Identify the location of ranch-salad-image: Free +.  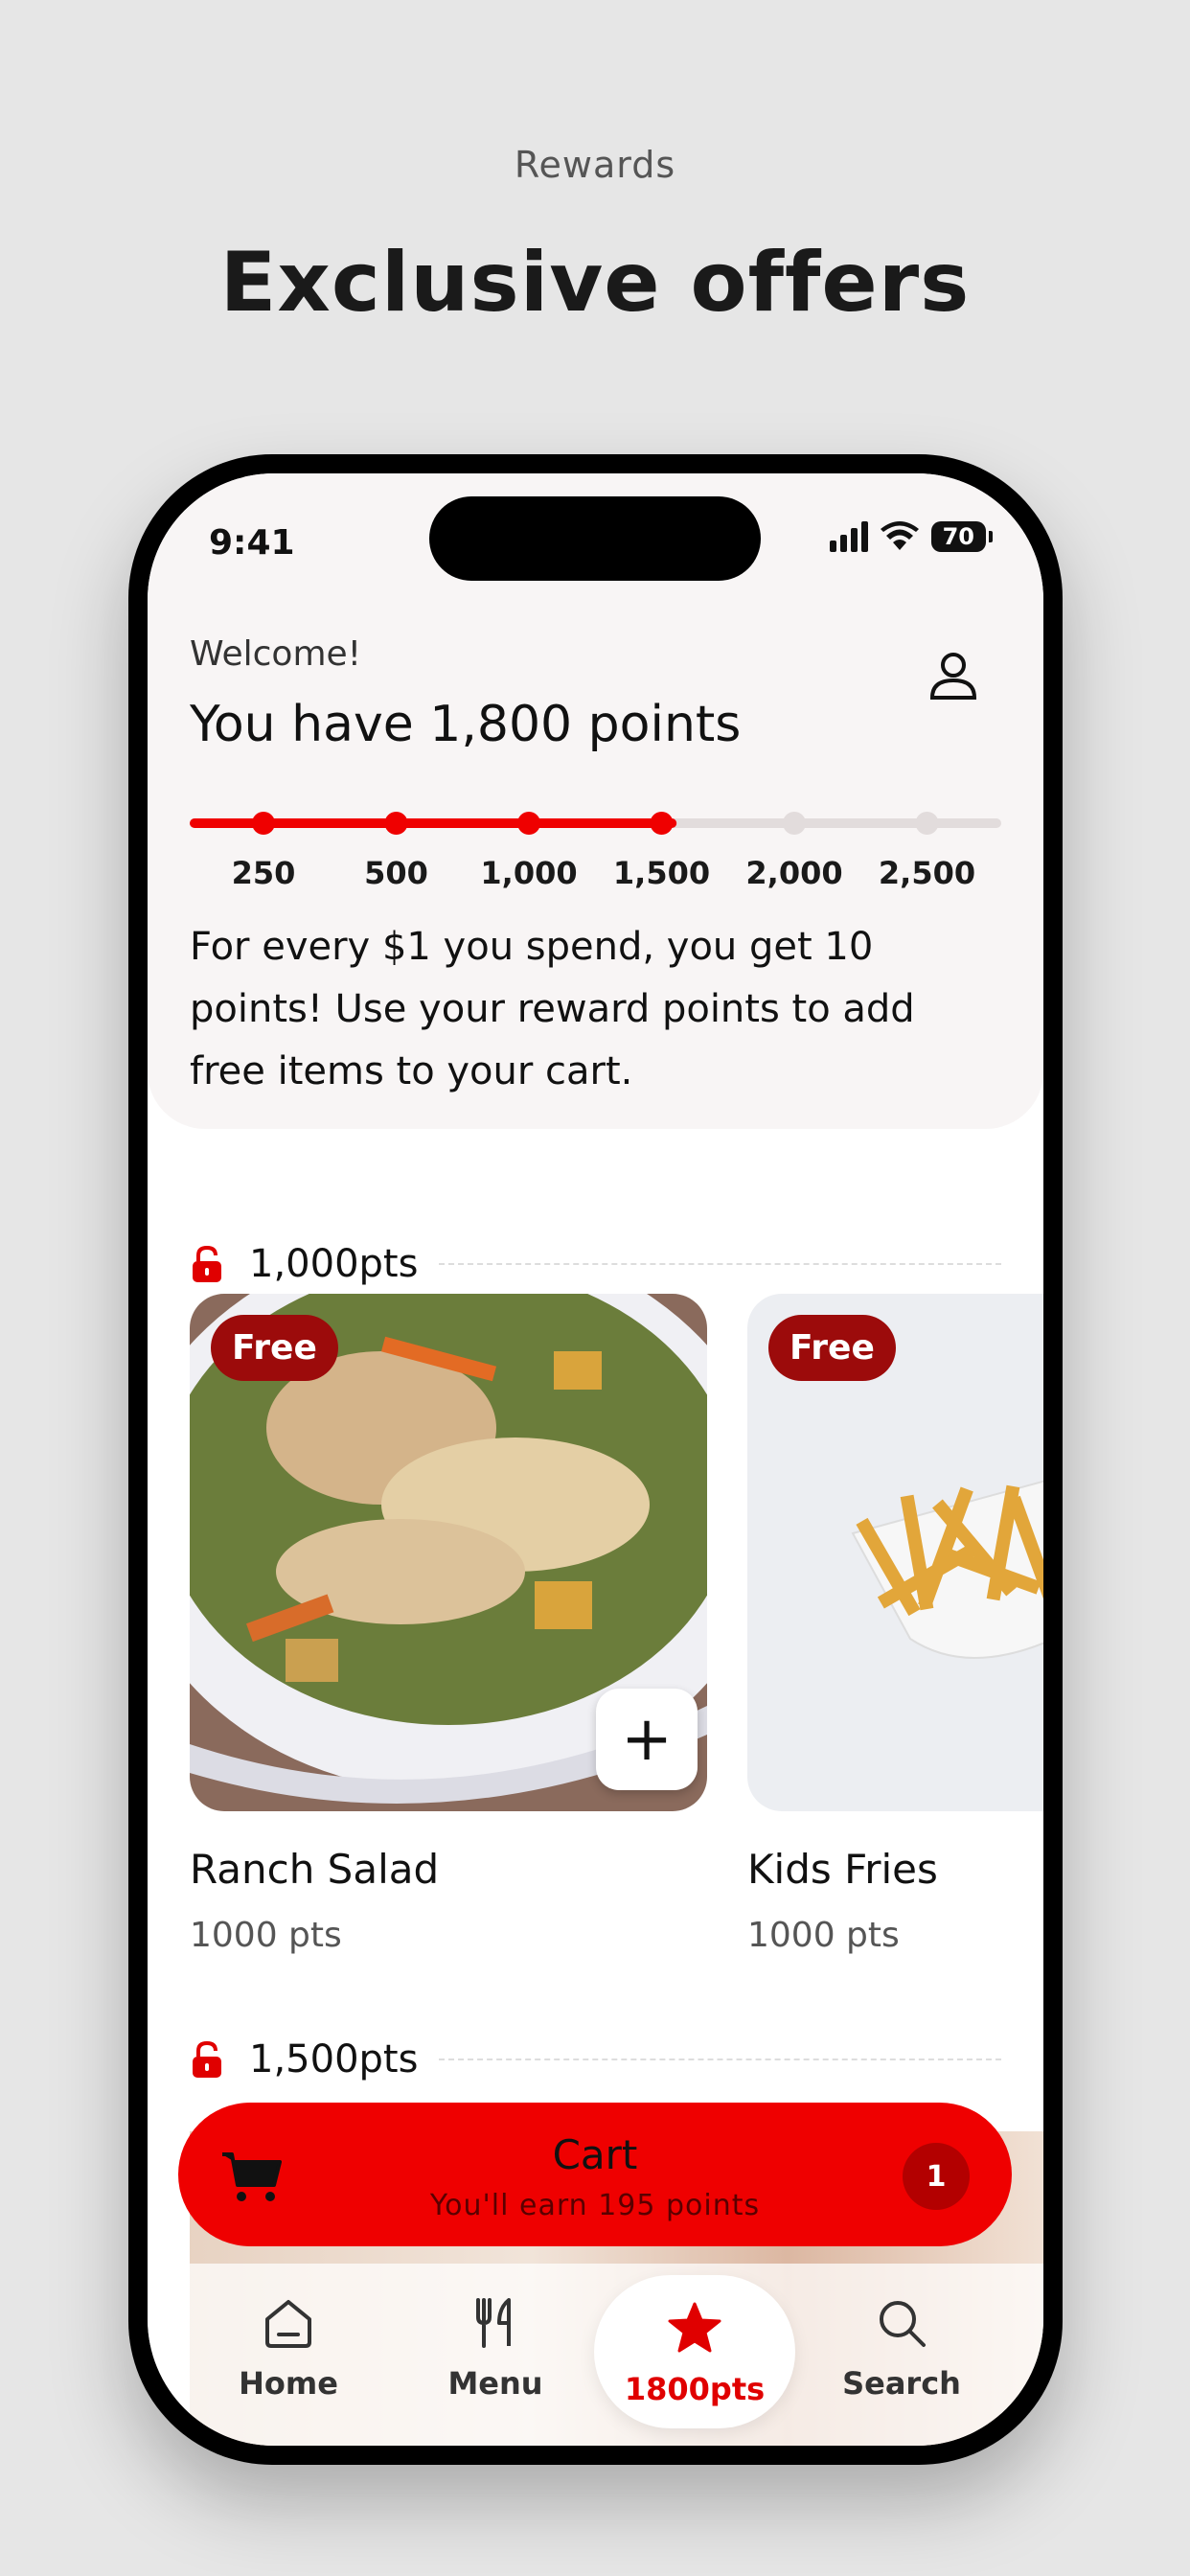
(449, 1552).